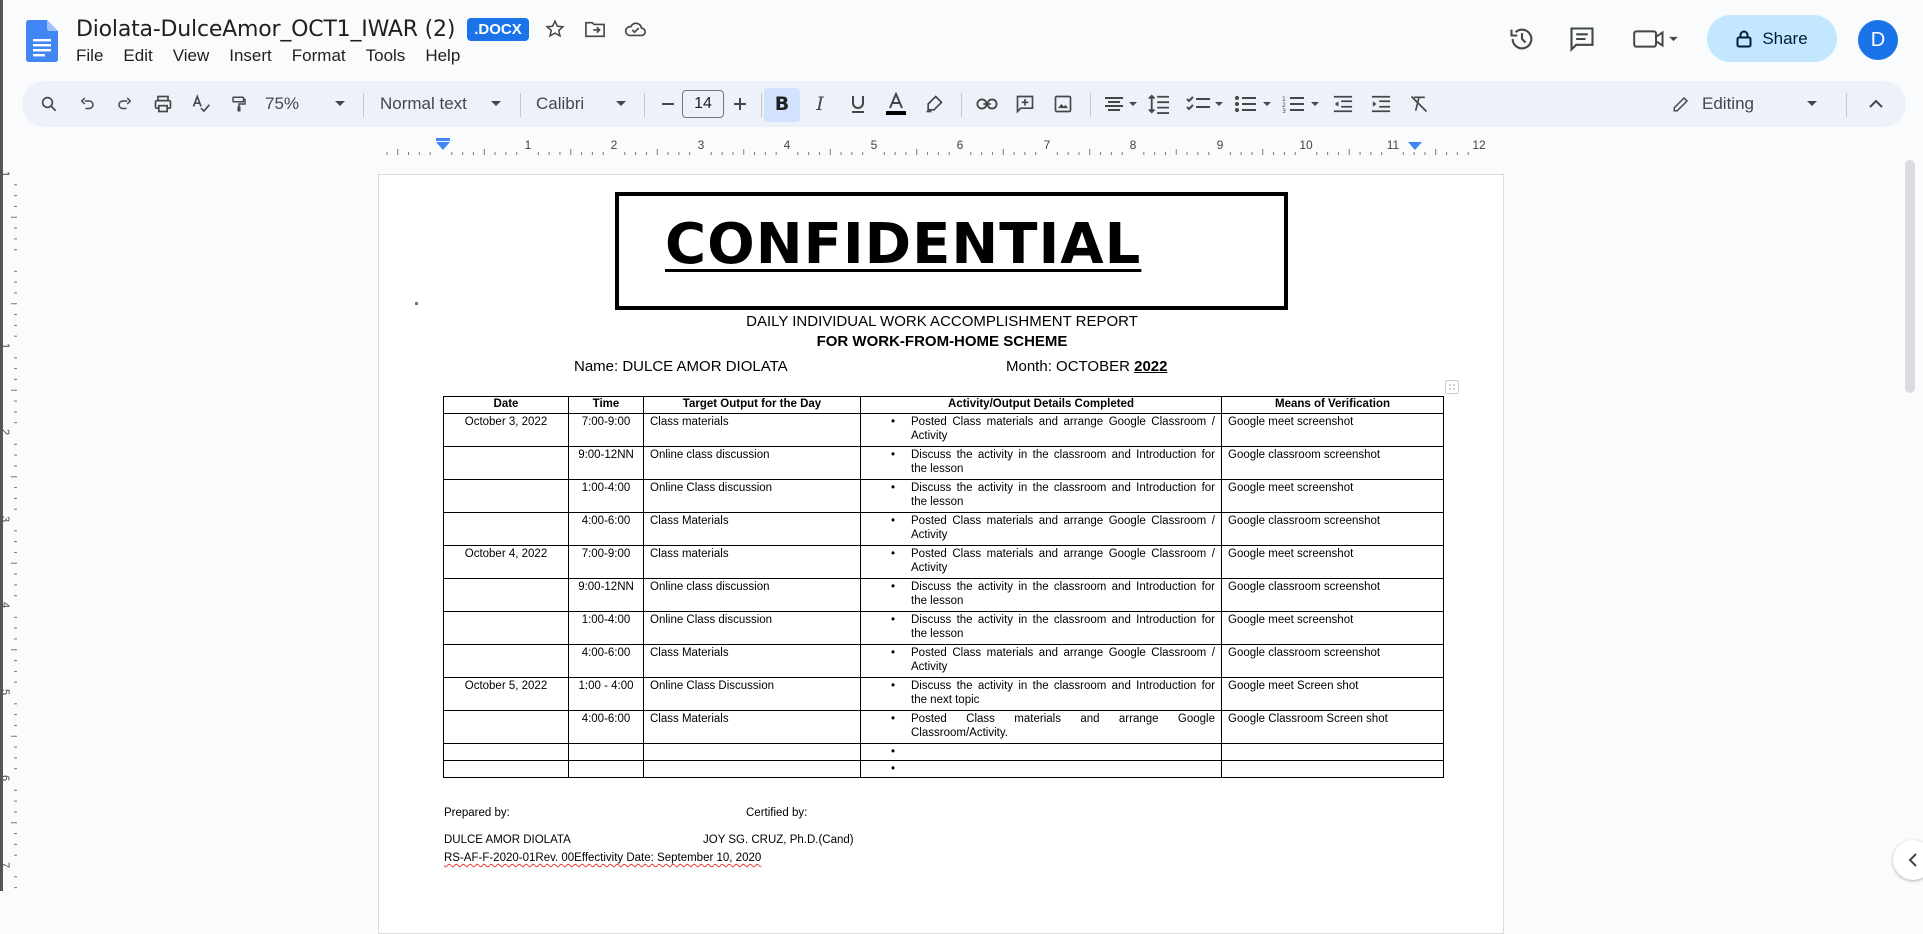 The width and height of the screenshot is (1923, 934). I want to click on meet-video-icon, so click(1656, 39).